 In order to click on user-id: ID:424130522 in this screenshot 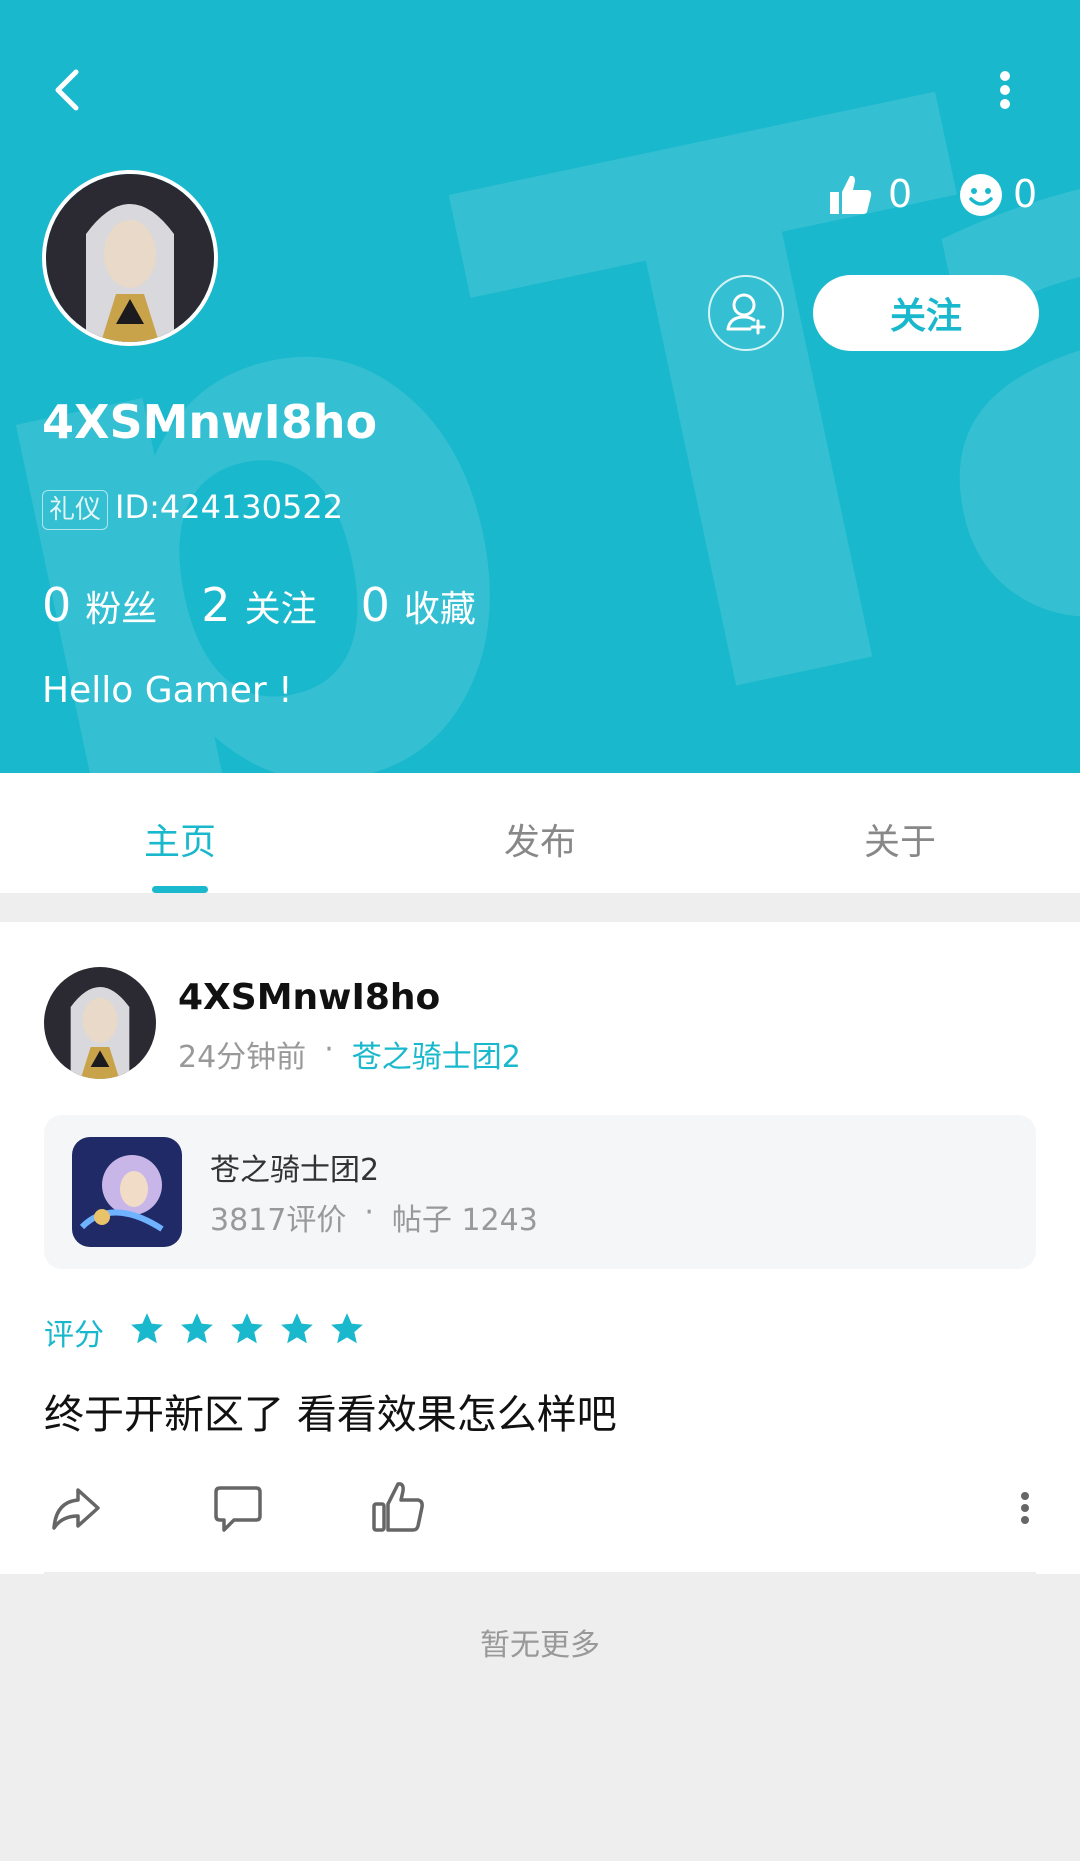, I will do `click(229, 507)`.